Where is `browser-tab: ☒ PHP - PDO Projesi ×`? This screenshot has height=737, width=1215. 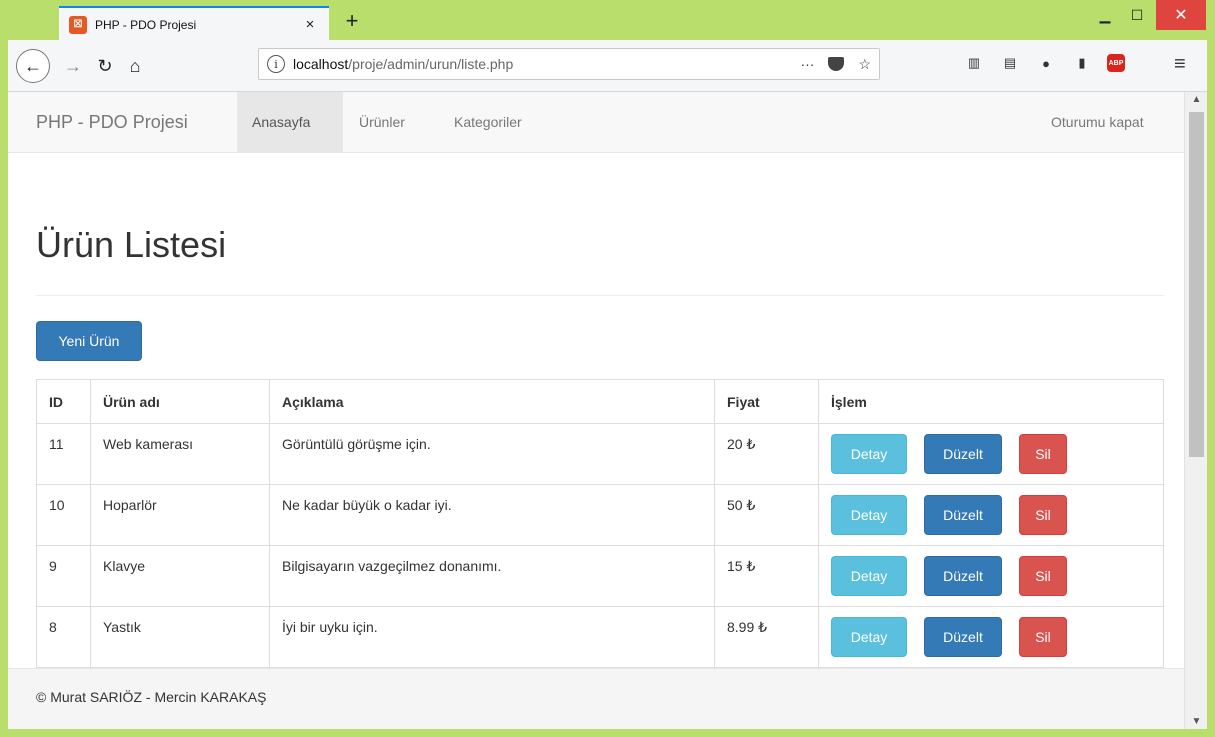
browser-tab: ☒ PHP - PDO Projesi × is located at coordinates (194, 23).